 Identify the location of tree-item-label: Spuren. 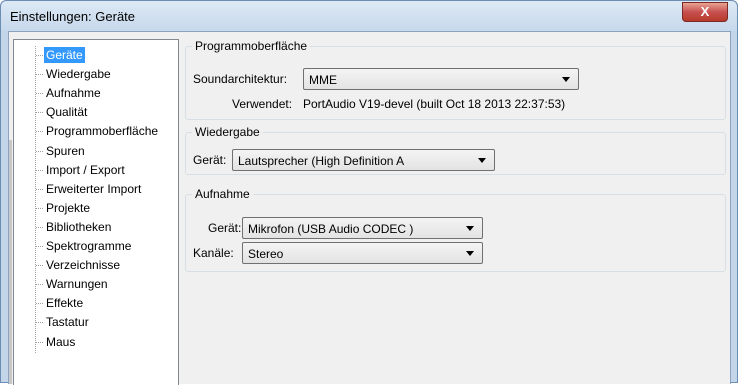
(65, 150).